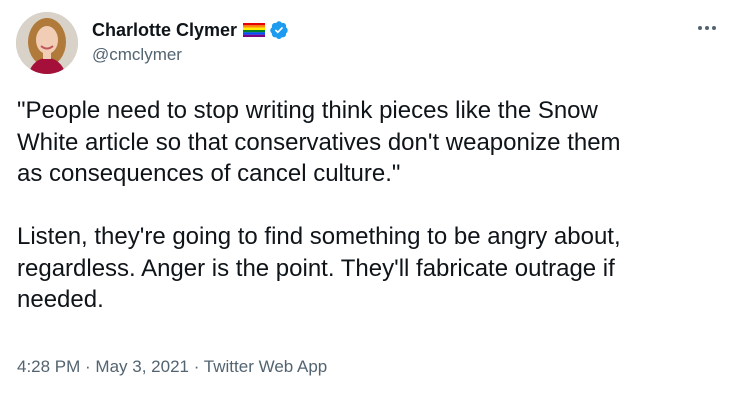 This screenshot has height=400, width=736. Describe the element at coordinates (707, 28) in the screenshot. I see `more-options-icon` at that location.